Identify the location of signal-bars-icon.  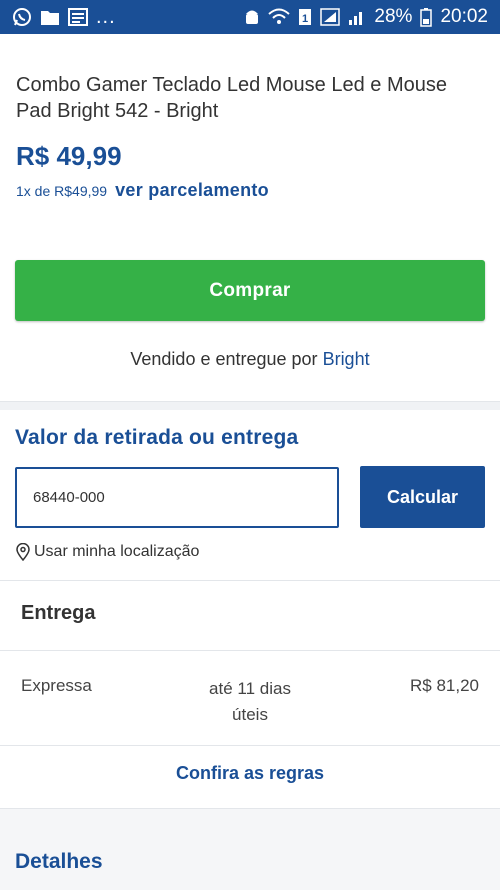
(357, 17).